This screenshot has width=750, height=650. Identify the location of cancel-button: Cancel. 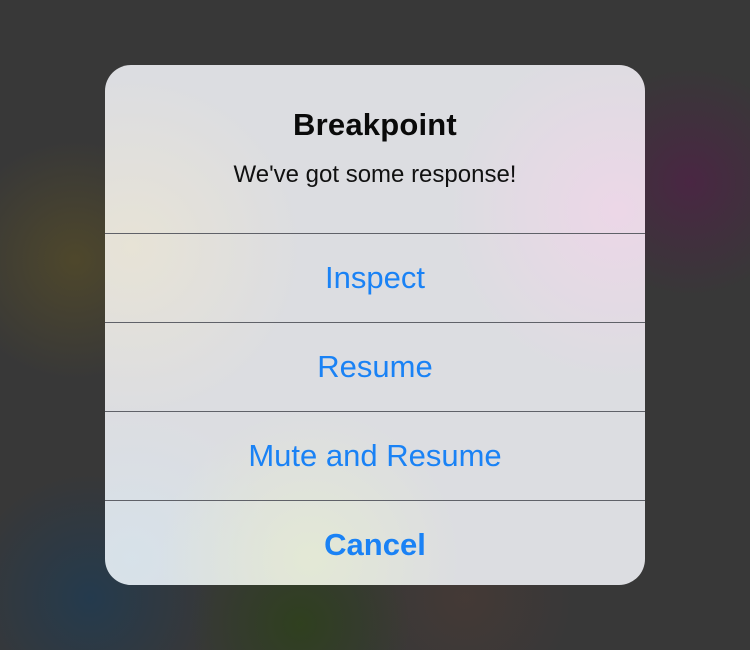
(375, 542).